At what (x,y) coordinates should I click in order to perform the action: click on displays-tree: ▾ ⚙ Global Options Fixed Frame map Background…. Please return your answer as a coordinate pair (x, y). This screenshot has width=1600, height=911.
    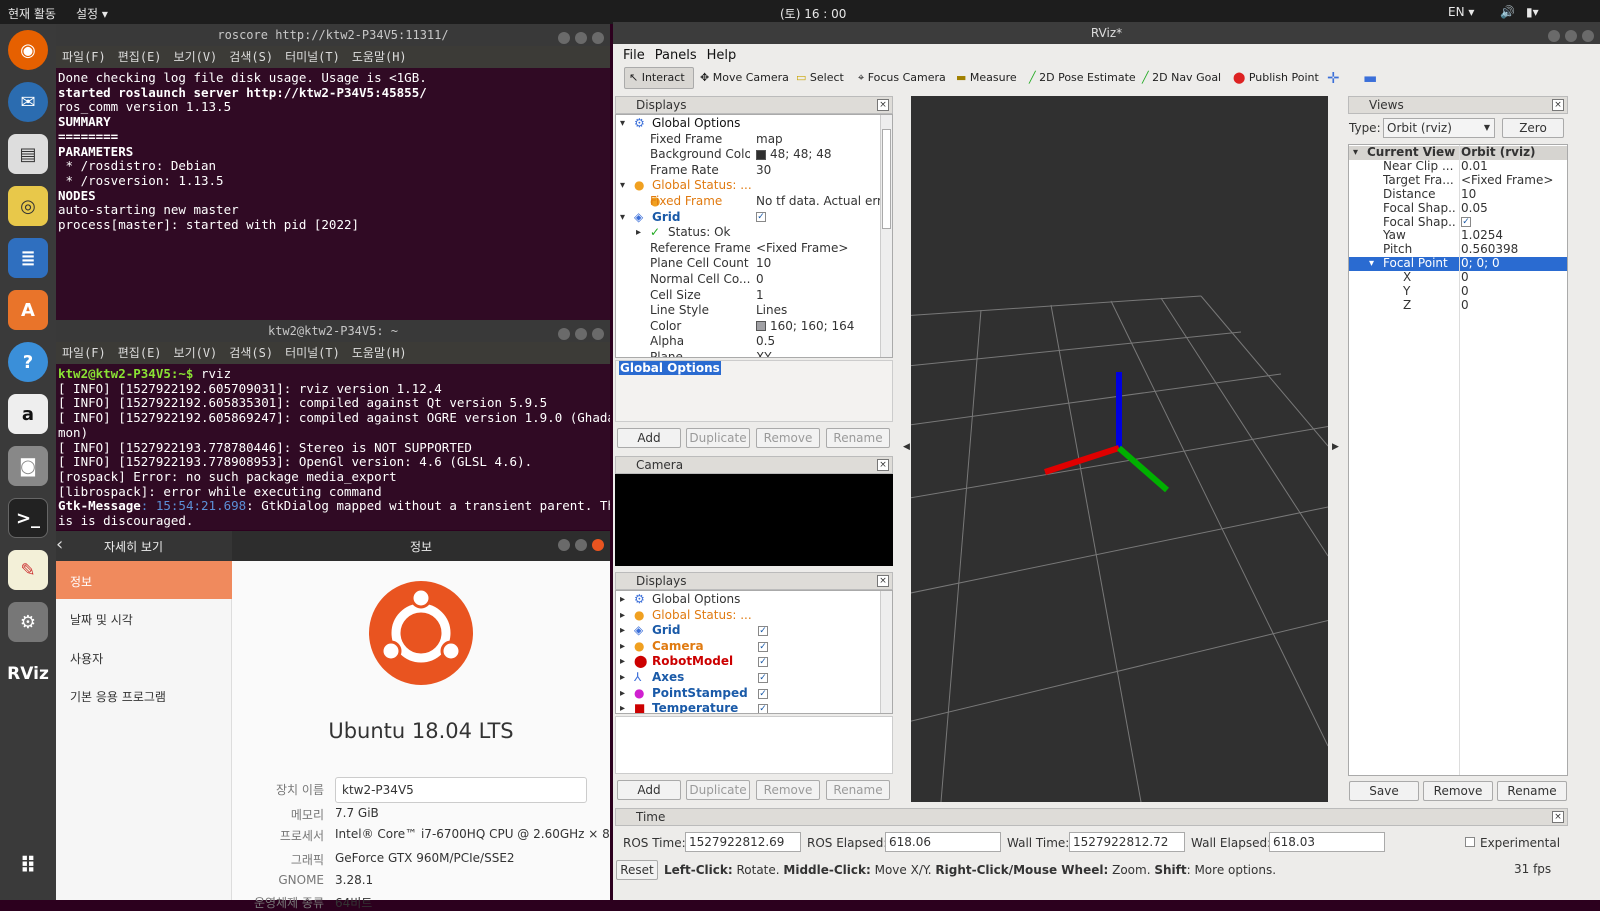
    Looking at the image, I should click on (754, 236).